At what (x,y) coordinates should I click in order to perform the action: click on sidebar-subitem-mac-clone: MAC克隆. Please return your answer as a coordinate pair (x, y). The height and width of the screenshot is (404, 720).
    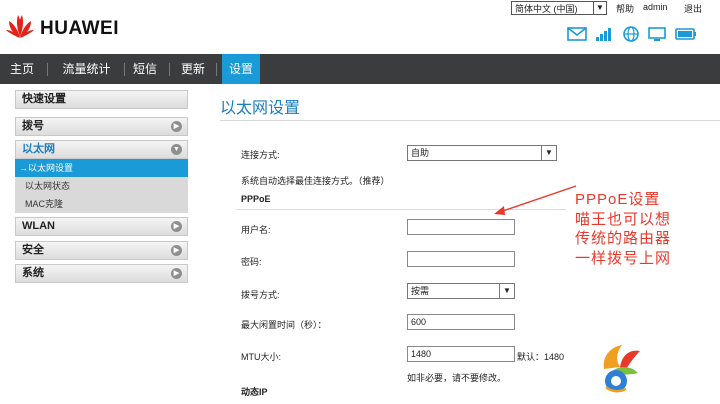
    Looking at the image, I should click on (101, 204).